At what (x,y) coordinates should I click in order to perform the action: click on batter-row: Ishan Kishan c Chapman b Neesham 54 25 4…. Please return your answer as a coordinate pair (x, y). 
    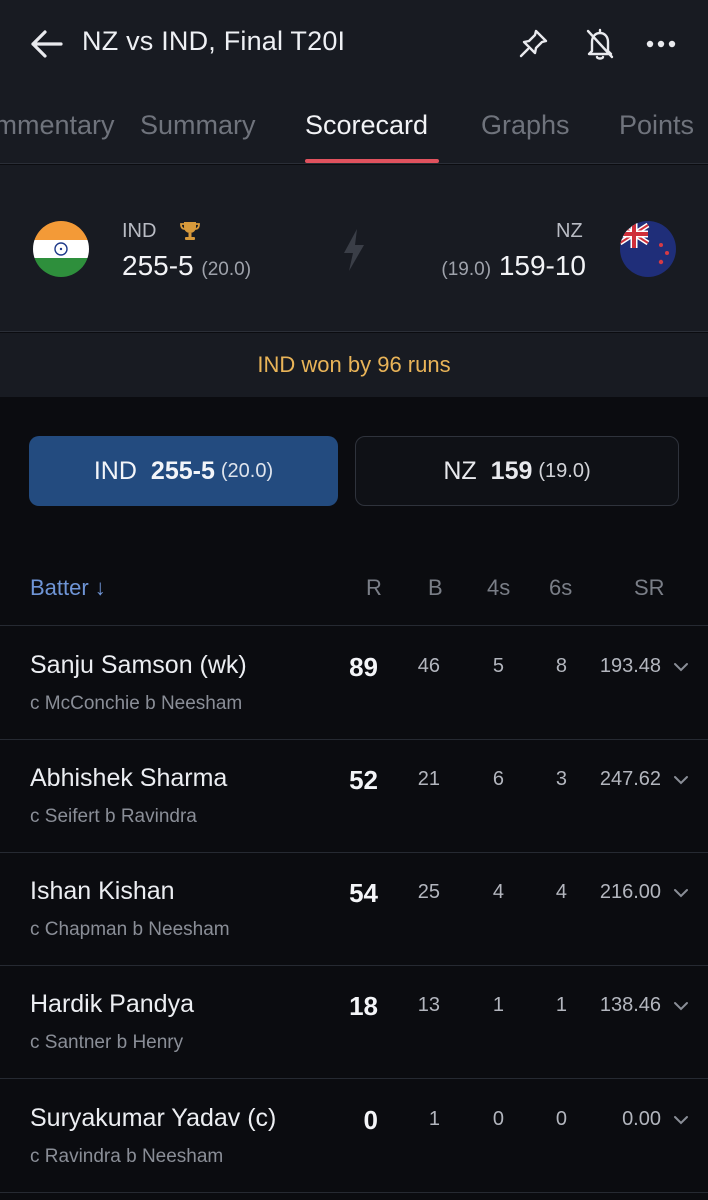
    Looking at the image, I should click on (354, 909).